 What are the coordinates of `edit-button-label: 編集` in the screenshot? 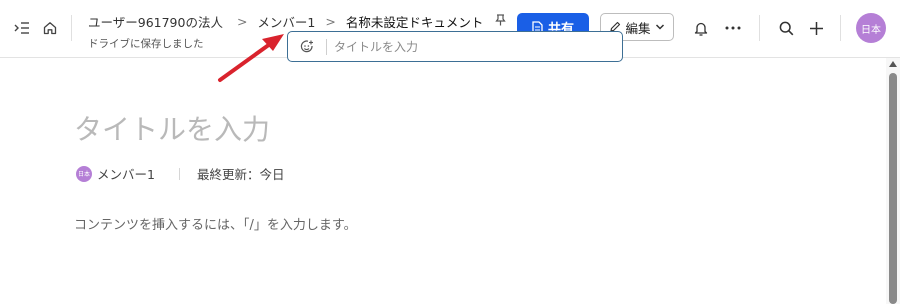 It's located at (638, 28).